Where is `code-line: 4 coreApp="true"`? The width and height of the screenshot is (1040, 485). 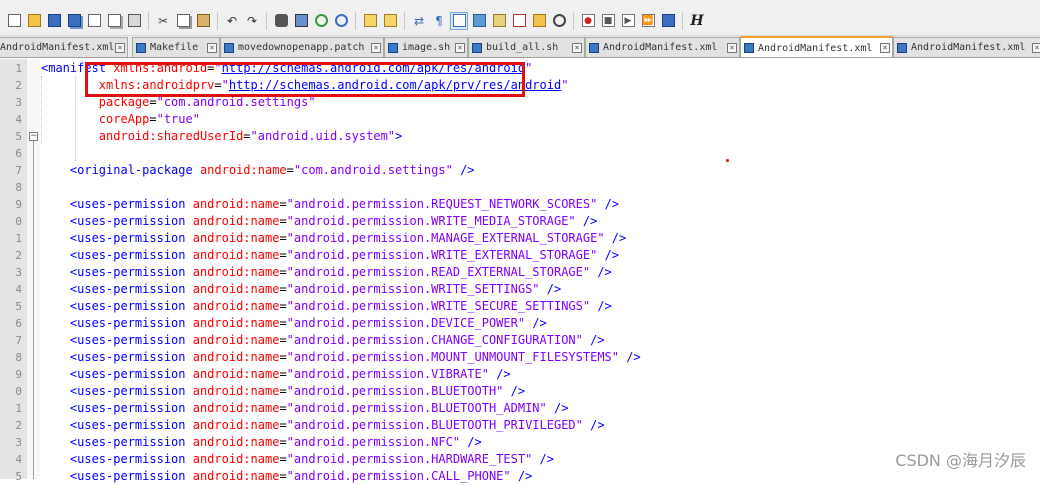
code-line: 4 coreApp="true" is located at coordinates (520, 119).